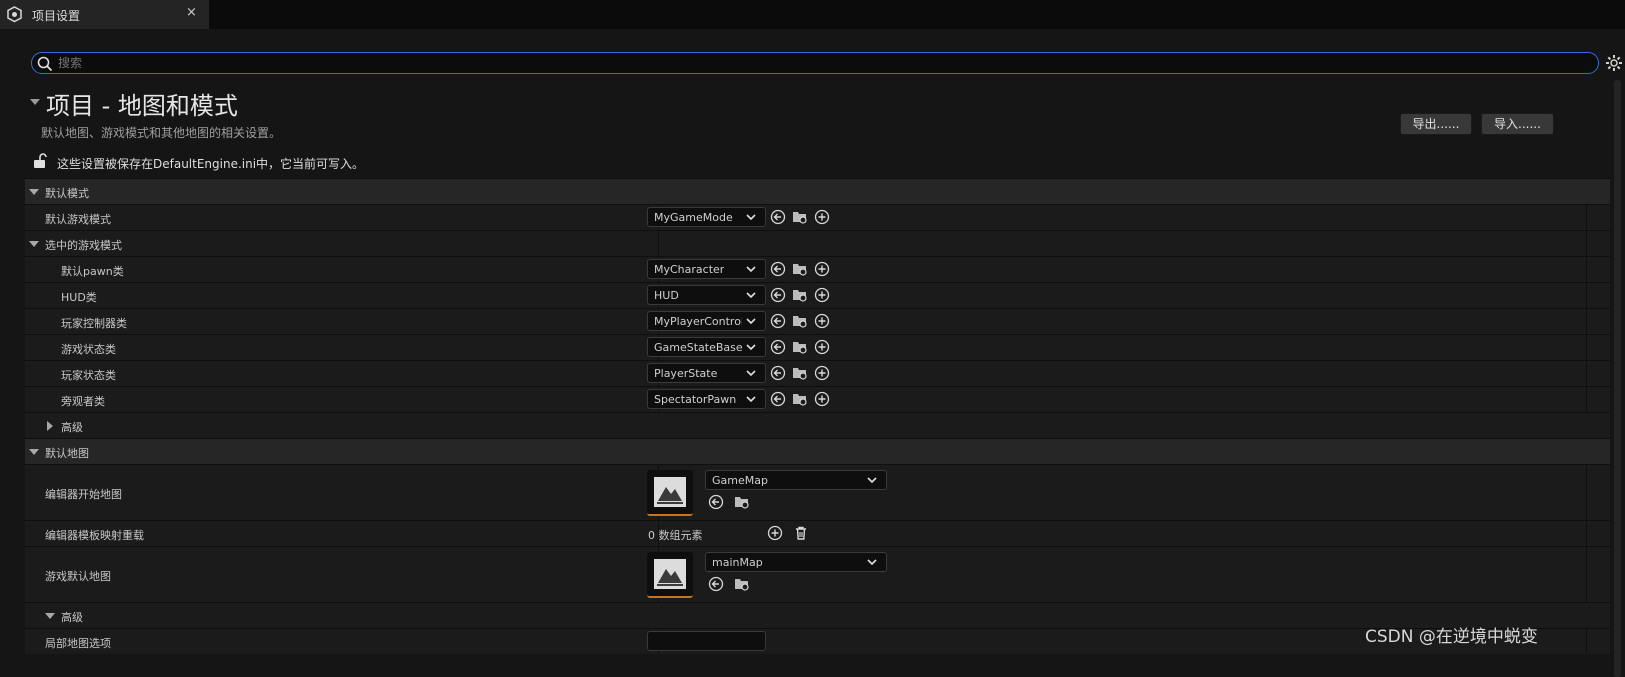 This screenshot has width=1625, height=677. I want to click on property-row-player-controller: 玩家控制器类 MyPlayerControlle, so click(817, 321).